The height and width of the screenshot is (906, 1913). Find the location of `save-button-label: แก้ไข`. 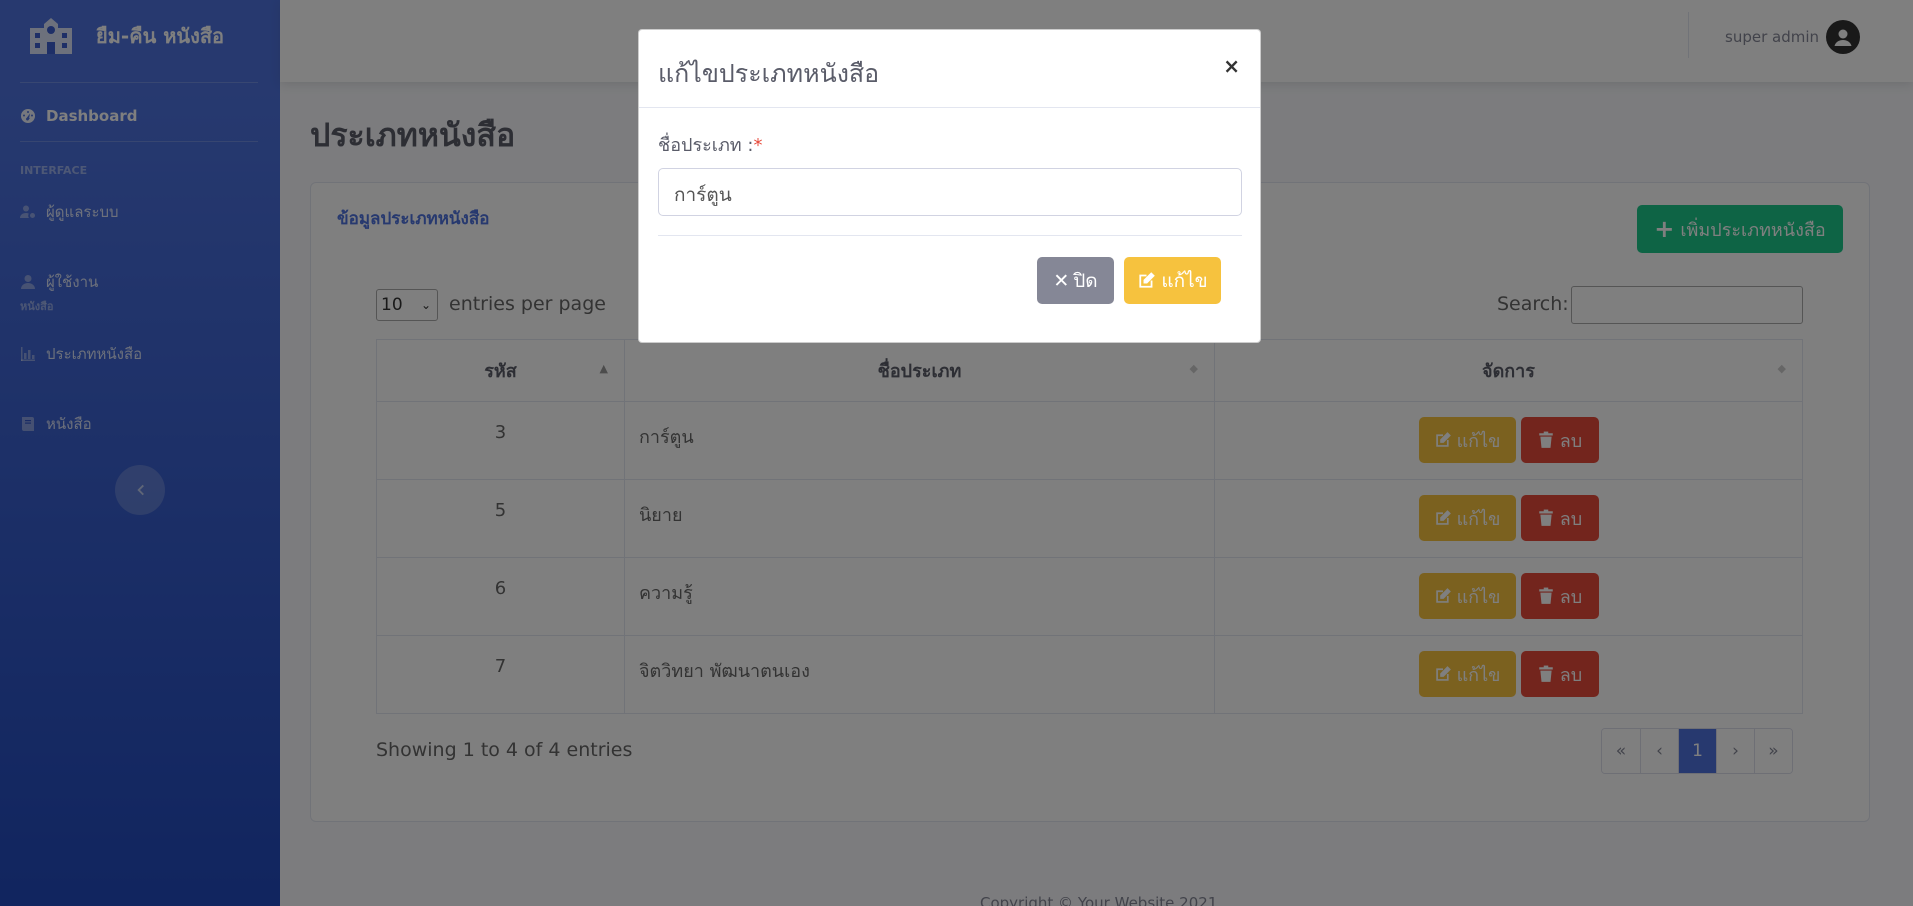

save-button-label: แก้ไข is located at coordinates (1184, 280).